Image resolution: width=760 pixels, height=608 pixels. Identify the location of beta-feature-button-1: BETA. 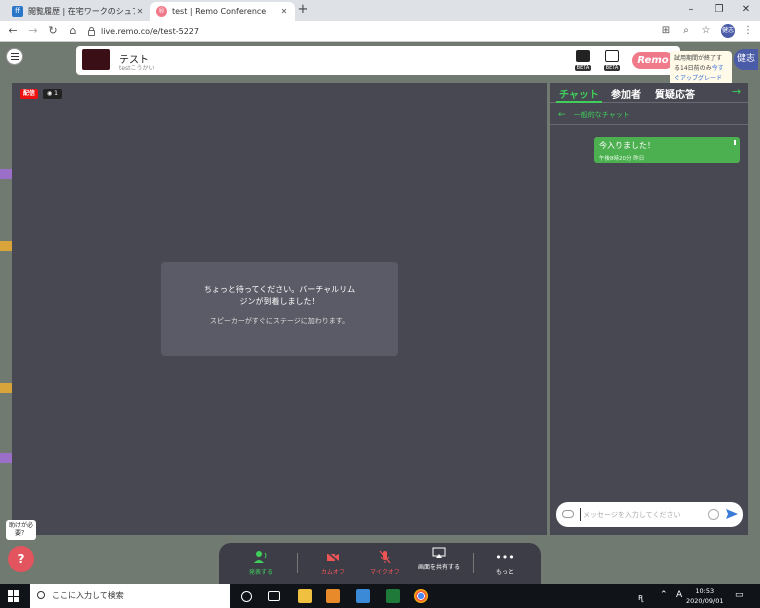
(583, 60).